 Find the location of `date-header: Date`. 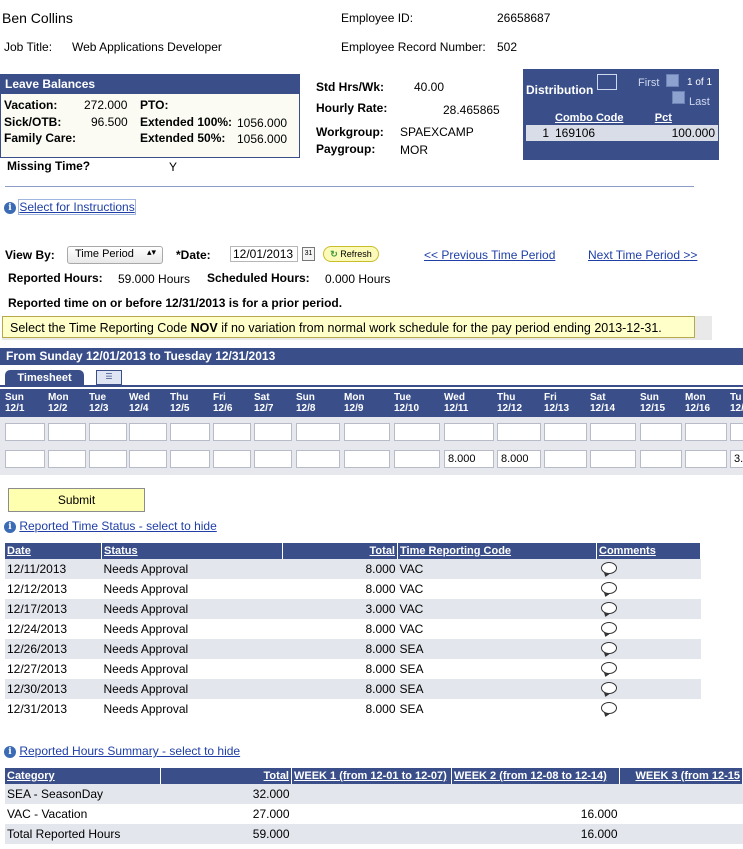

date-header: Date is located at coordinates (53, 551).